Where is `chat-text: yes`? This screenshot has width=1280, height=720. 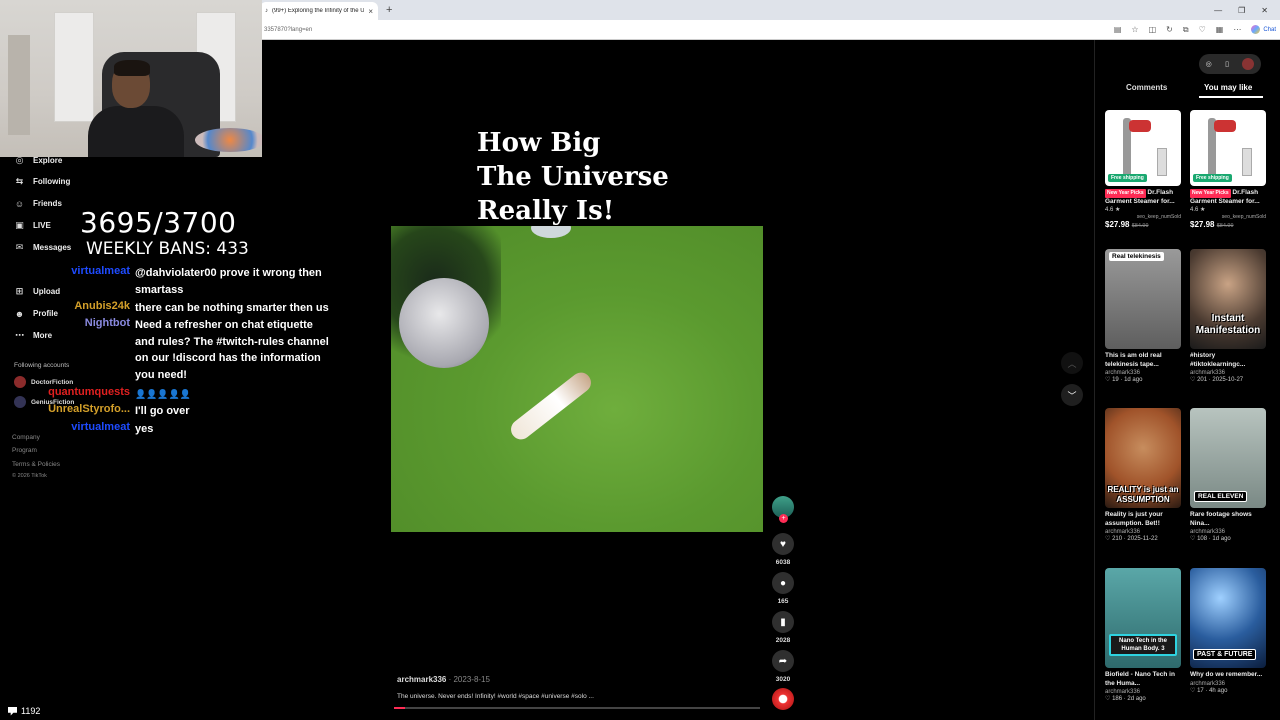
chat-text: yes is located at coordinates (144, 429).